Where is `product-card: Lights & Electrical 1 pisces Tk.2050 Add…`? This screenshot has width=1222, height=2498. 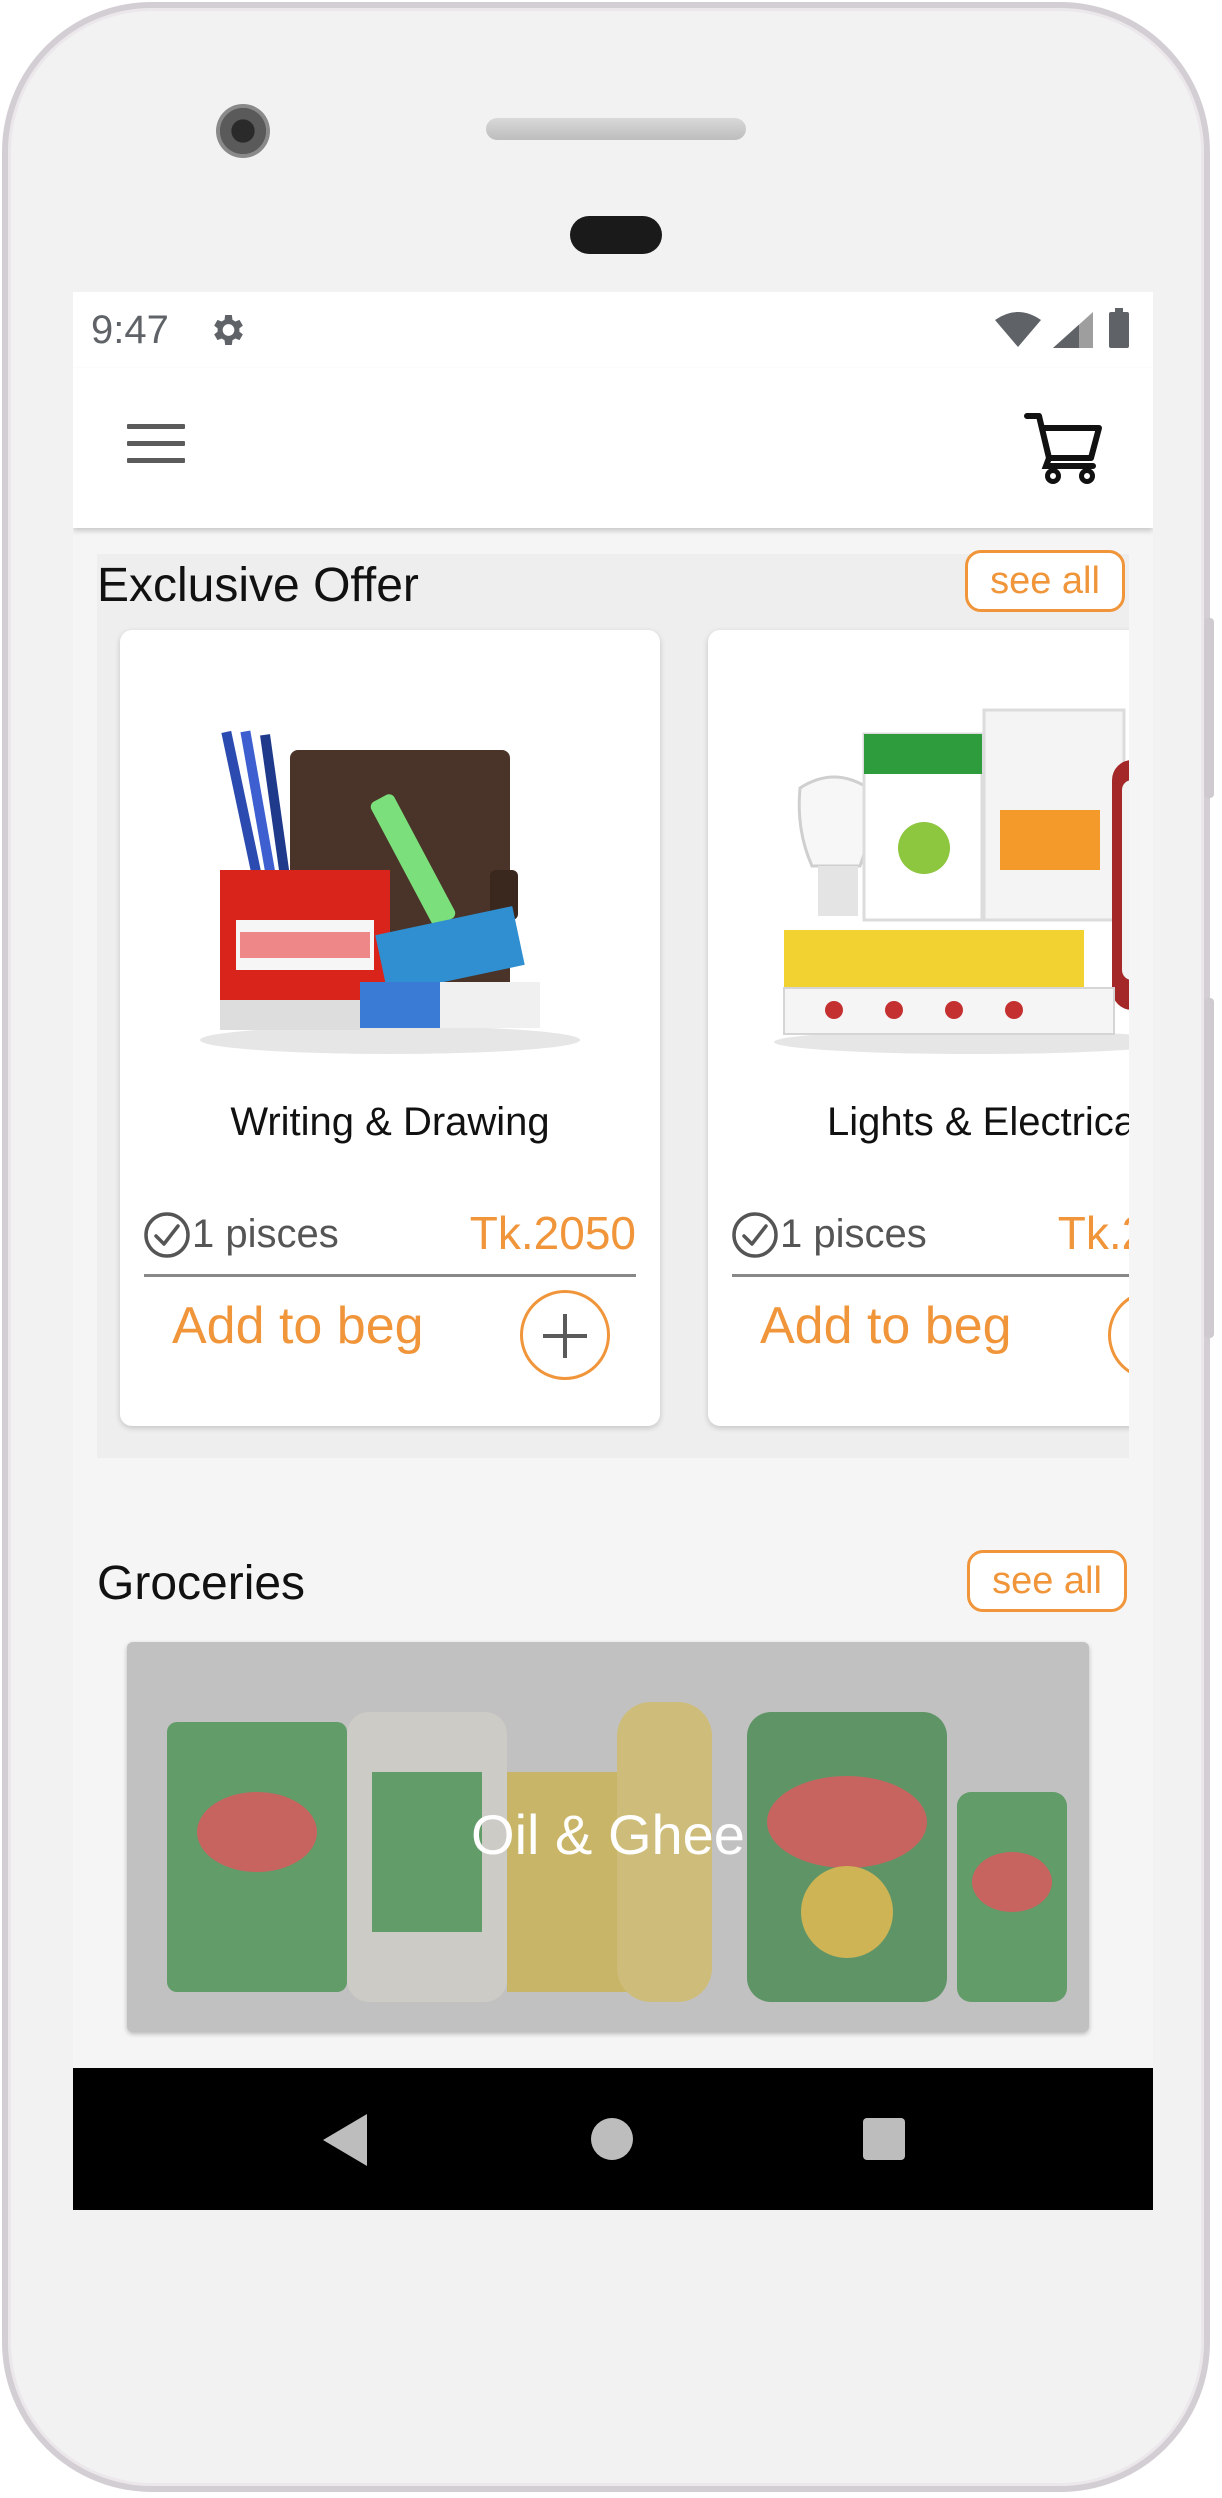 product-card: Lights & Electrical 1 pisces Tk.2050 Add… is located at coordinates (930, 1028).